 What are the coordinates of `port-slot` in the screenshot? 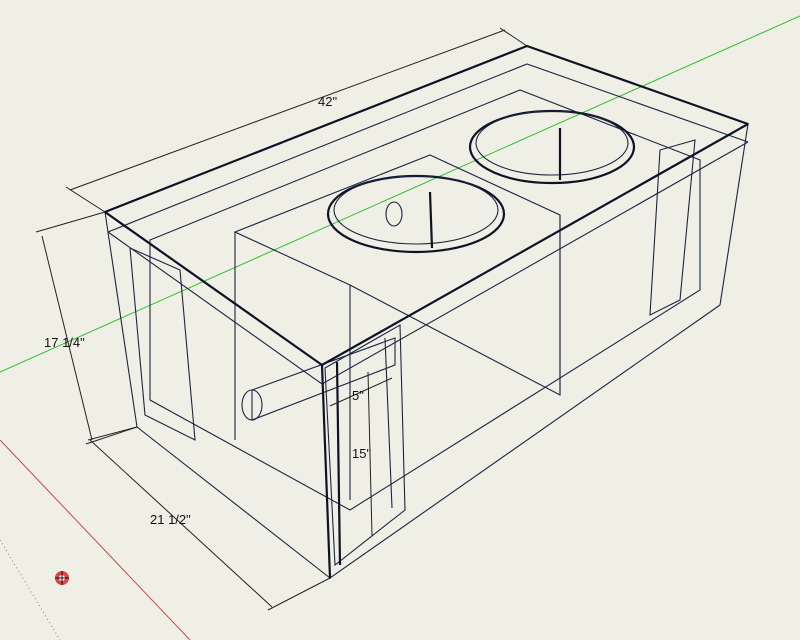 It's located at (365, 445).